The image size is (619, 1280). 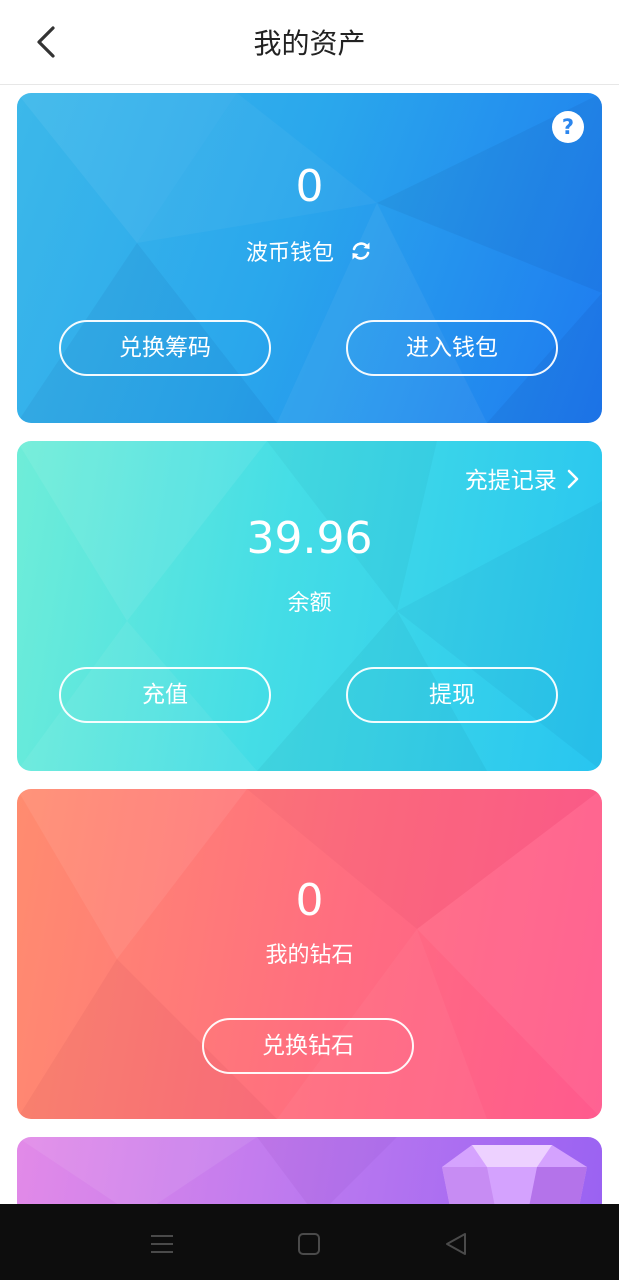 What do you see at coordinates (165, 695) in the screenshot?
I see `recharge-button: 充值` at bounding box center [165, 695].